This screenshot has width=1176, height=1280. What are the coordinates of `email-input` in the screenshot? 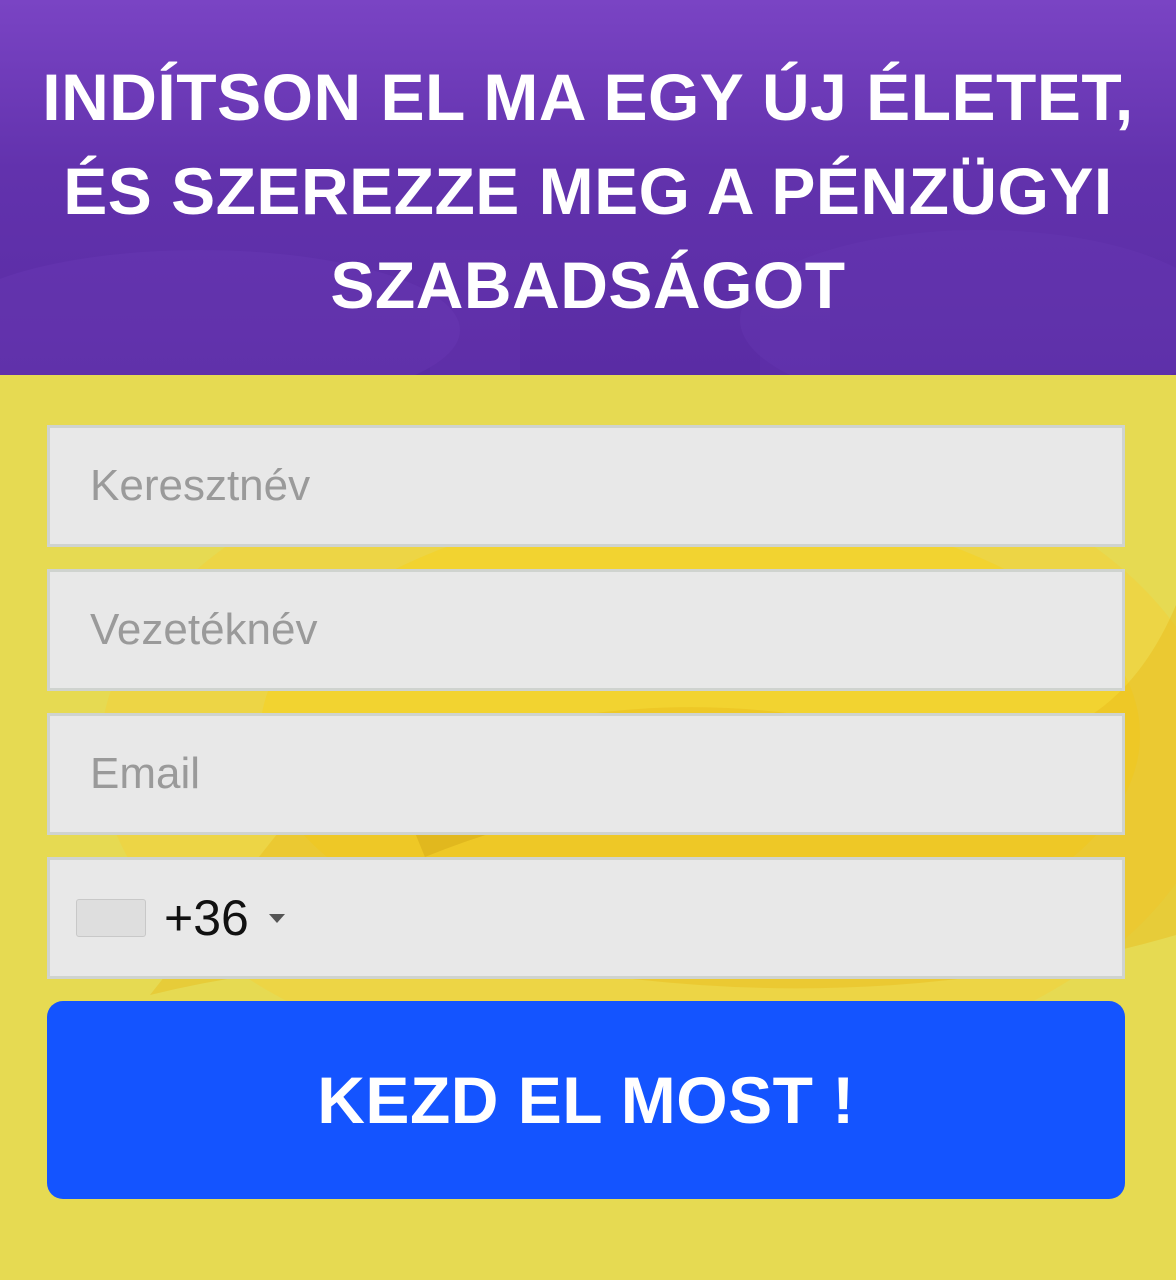 It's located at (586, 774).